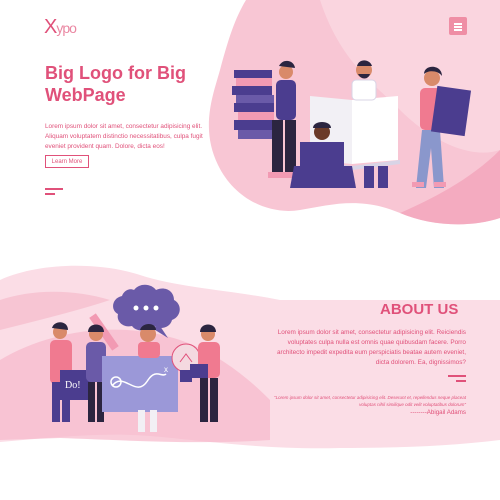  I want to click on team-brainstorm-illustration: Do! x, so click(135, 358).